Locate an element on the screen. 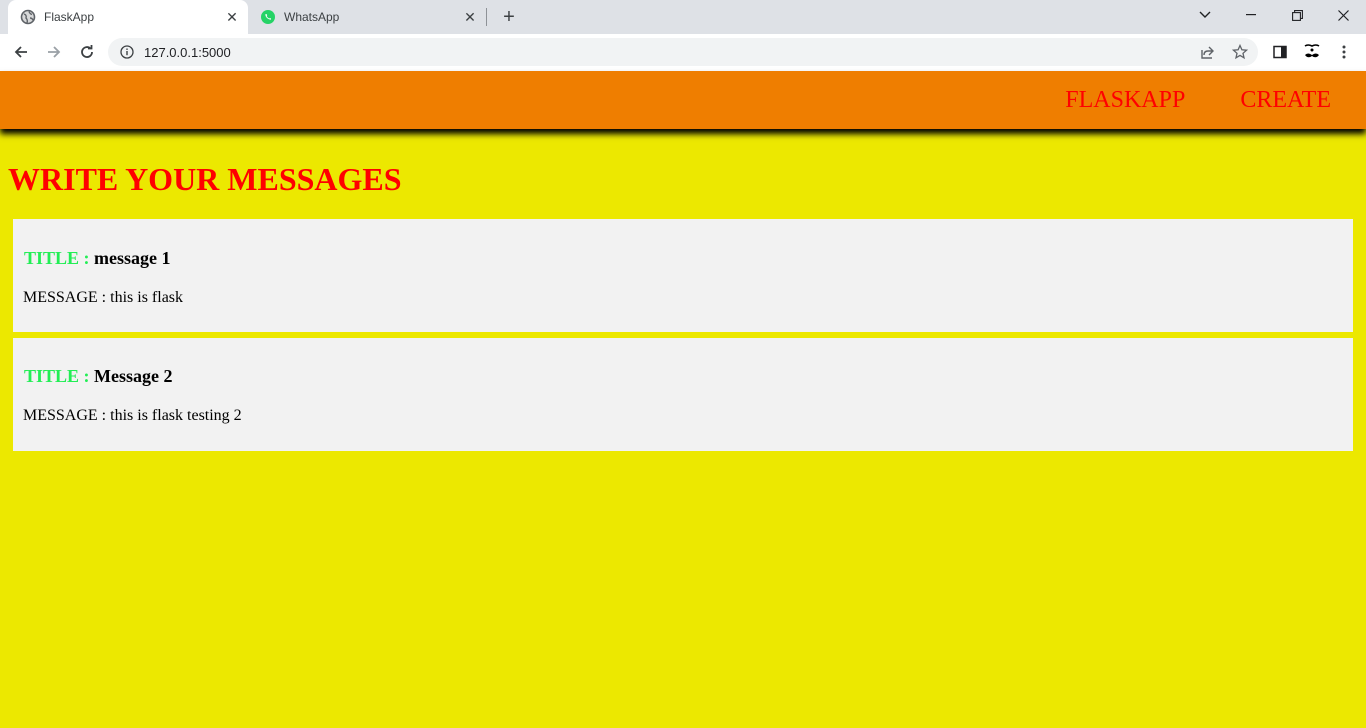 This screenshot has height=728, width=1366. browser-toolbar: 127.0.0.1:5000 is located at coordinates (683, 52).